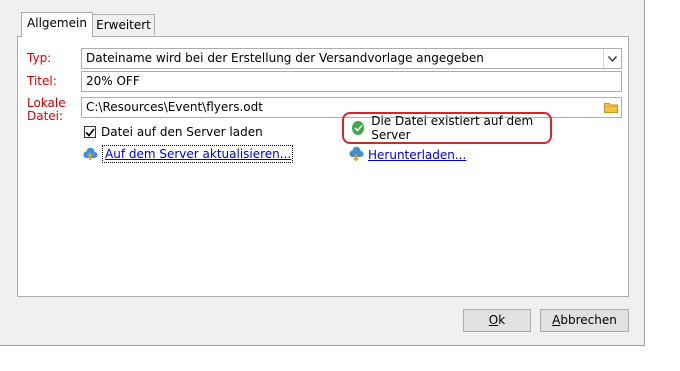 The image size is (680, 371). I want to click on ok-button: Ok, so click(497, 320).